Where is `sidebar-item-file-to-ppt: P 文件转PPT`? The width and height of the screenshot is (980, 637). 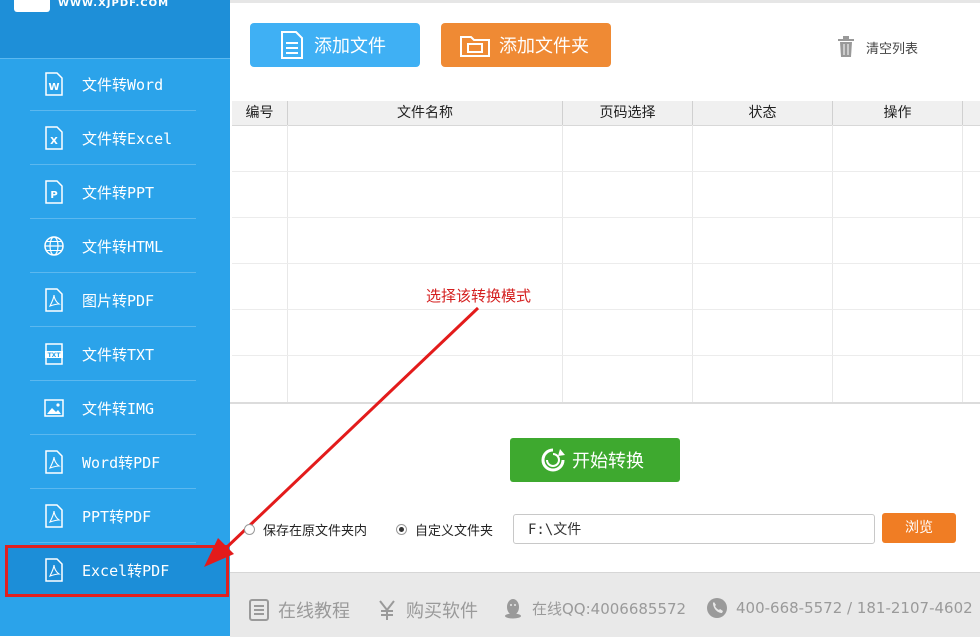 sidebar-item-file-to-ppt: P 文件转PPT is located at coordinates (113, 192).